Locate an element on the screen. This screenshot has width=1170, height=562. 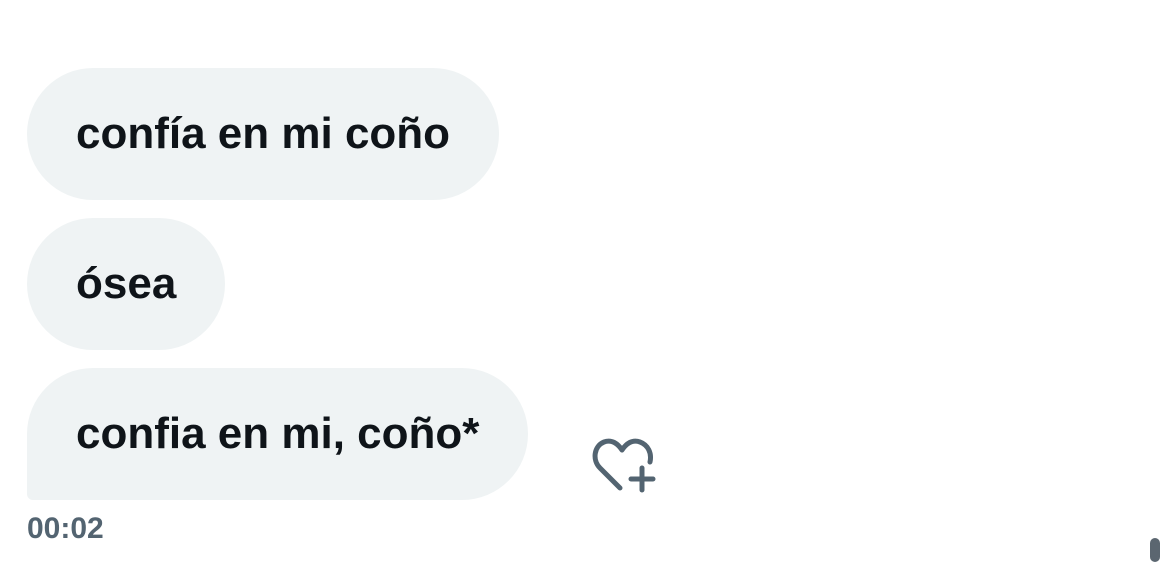
heart-plus-icon is located at coordinates (624, 465).